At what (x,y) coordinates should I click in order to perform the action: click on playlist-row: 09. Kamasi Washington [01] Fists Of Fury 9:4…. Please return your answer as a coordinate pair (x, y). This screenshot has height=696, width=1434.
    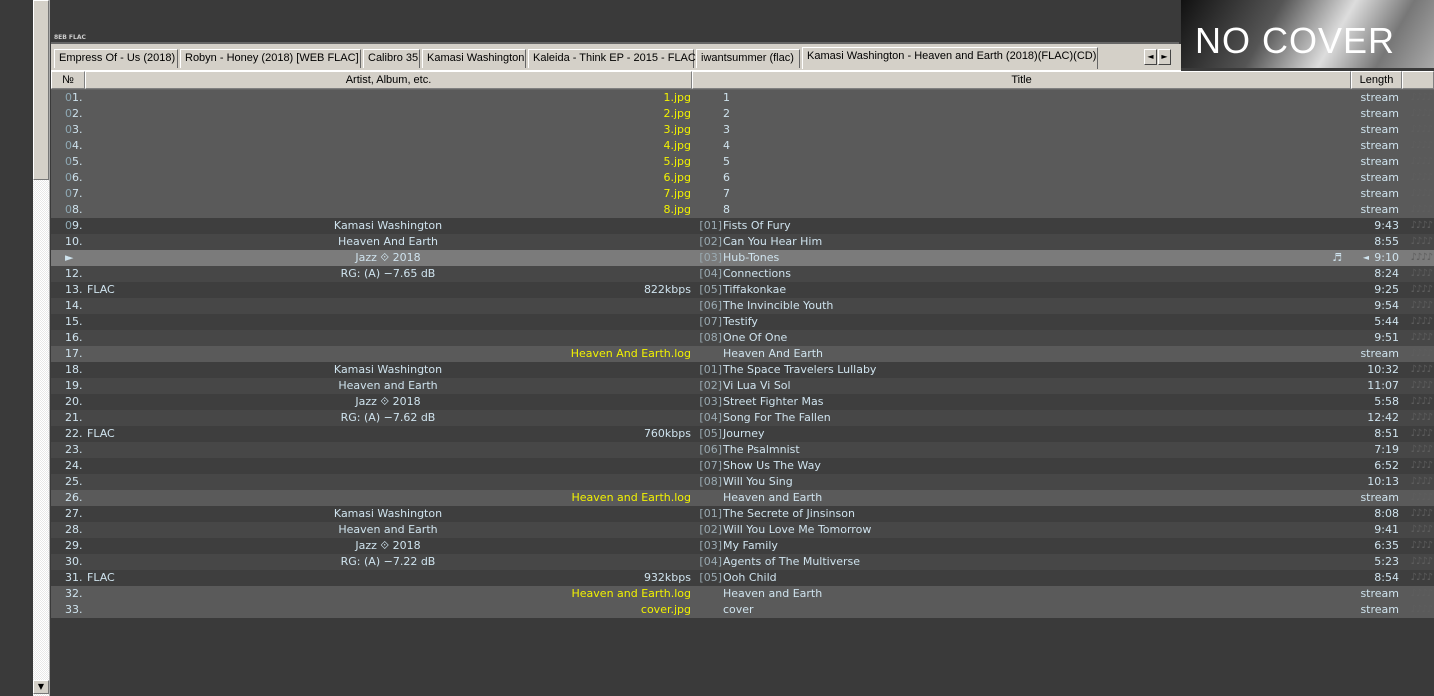
    Looking at the image, I should click on (742, 226).